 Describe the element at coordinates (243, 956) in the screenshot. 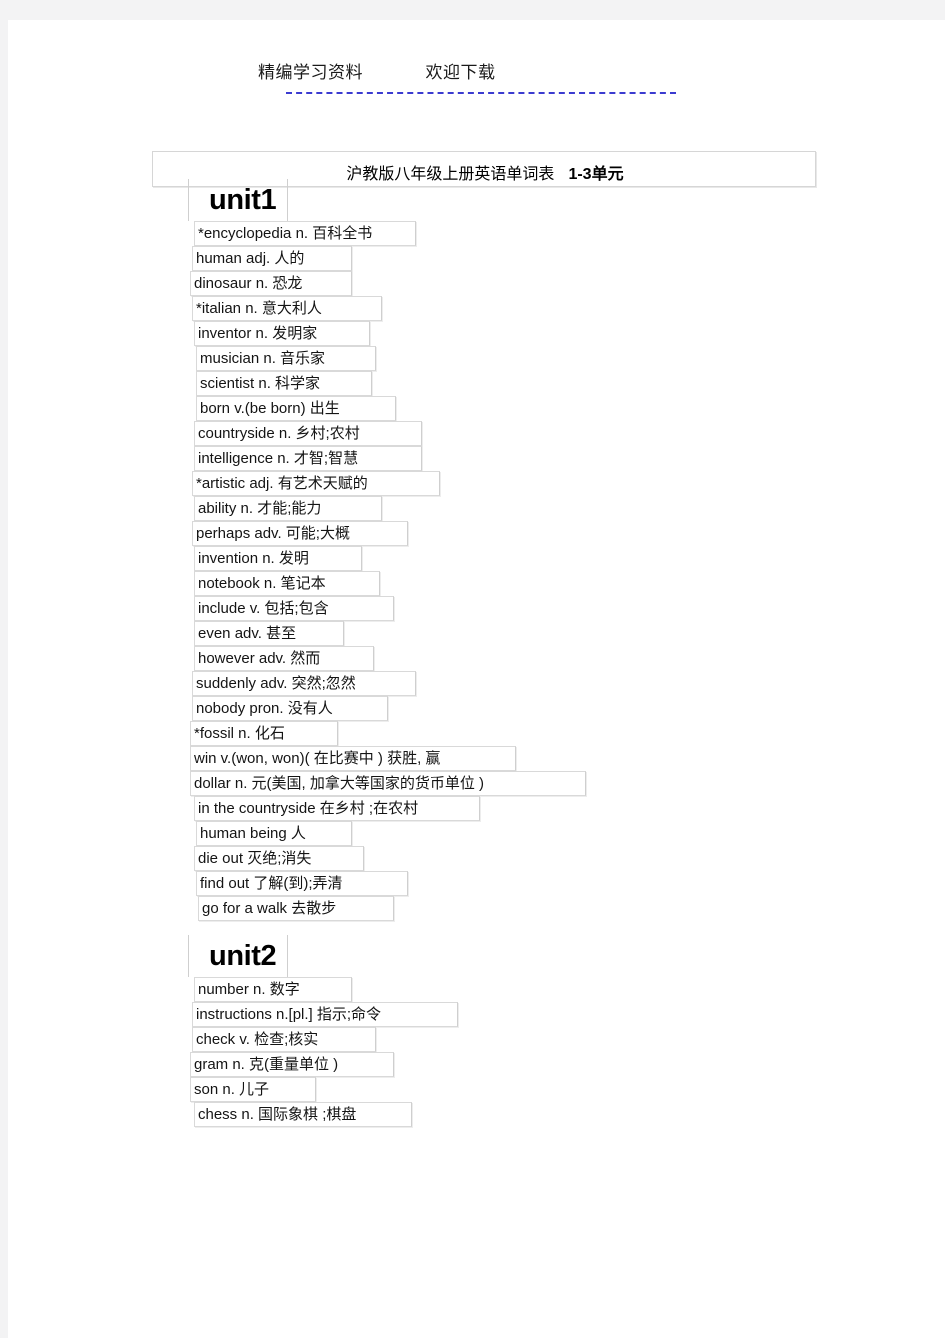

I see `unit-heading-label: unit2` at that location.